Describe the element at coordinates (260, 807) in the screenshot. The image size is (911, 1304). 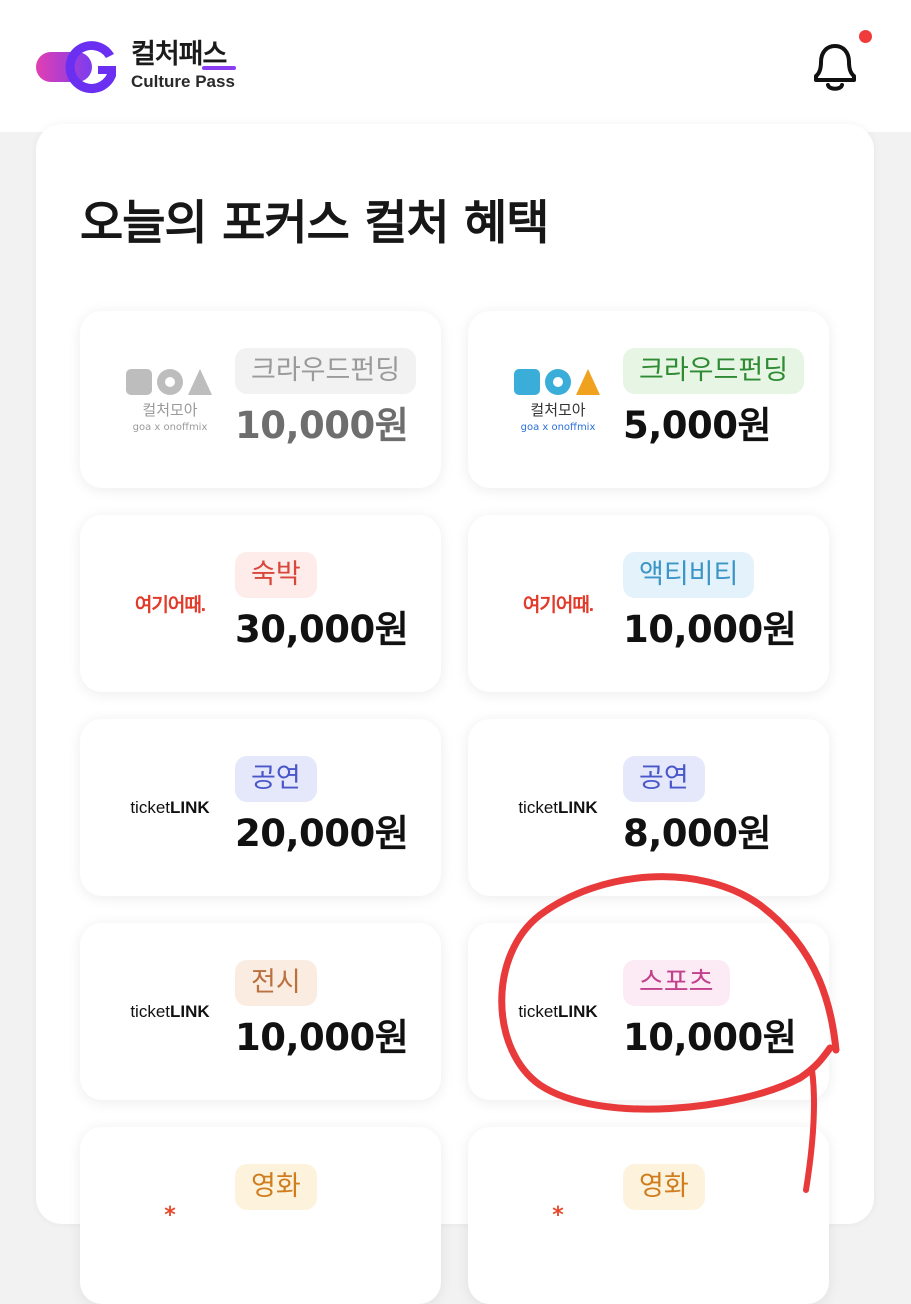
I see `benefit-card: ticketLINK 공연 20,000원` at that location.